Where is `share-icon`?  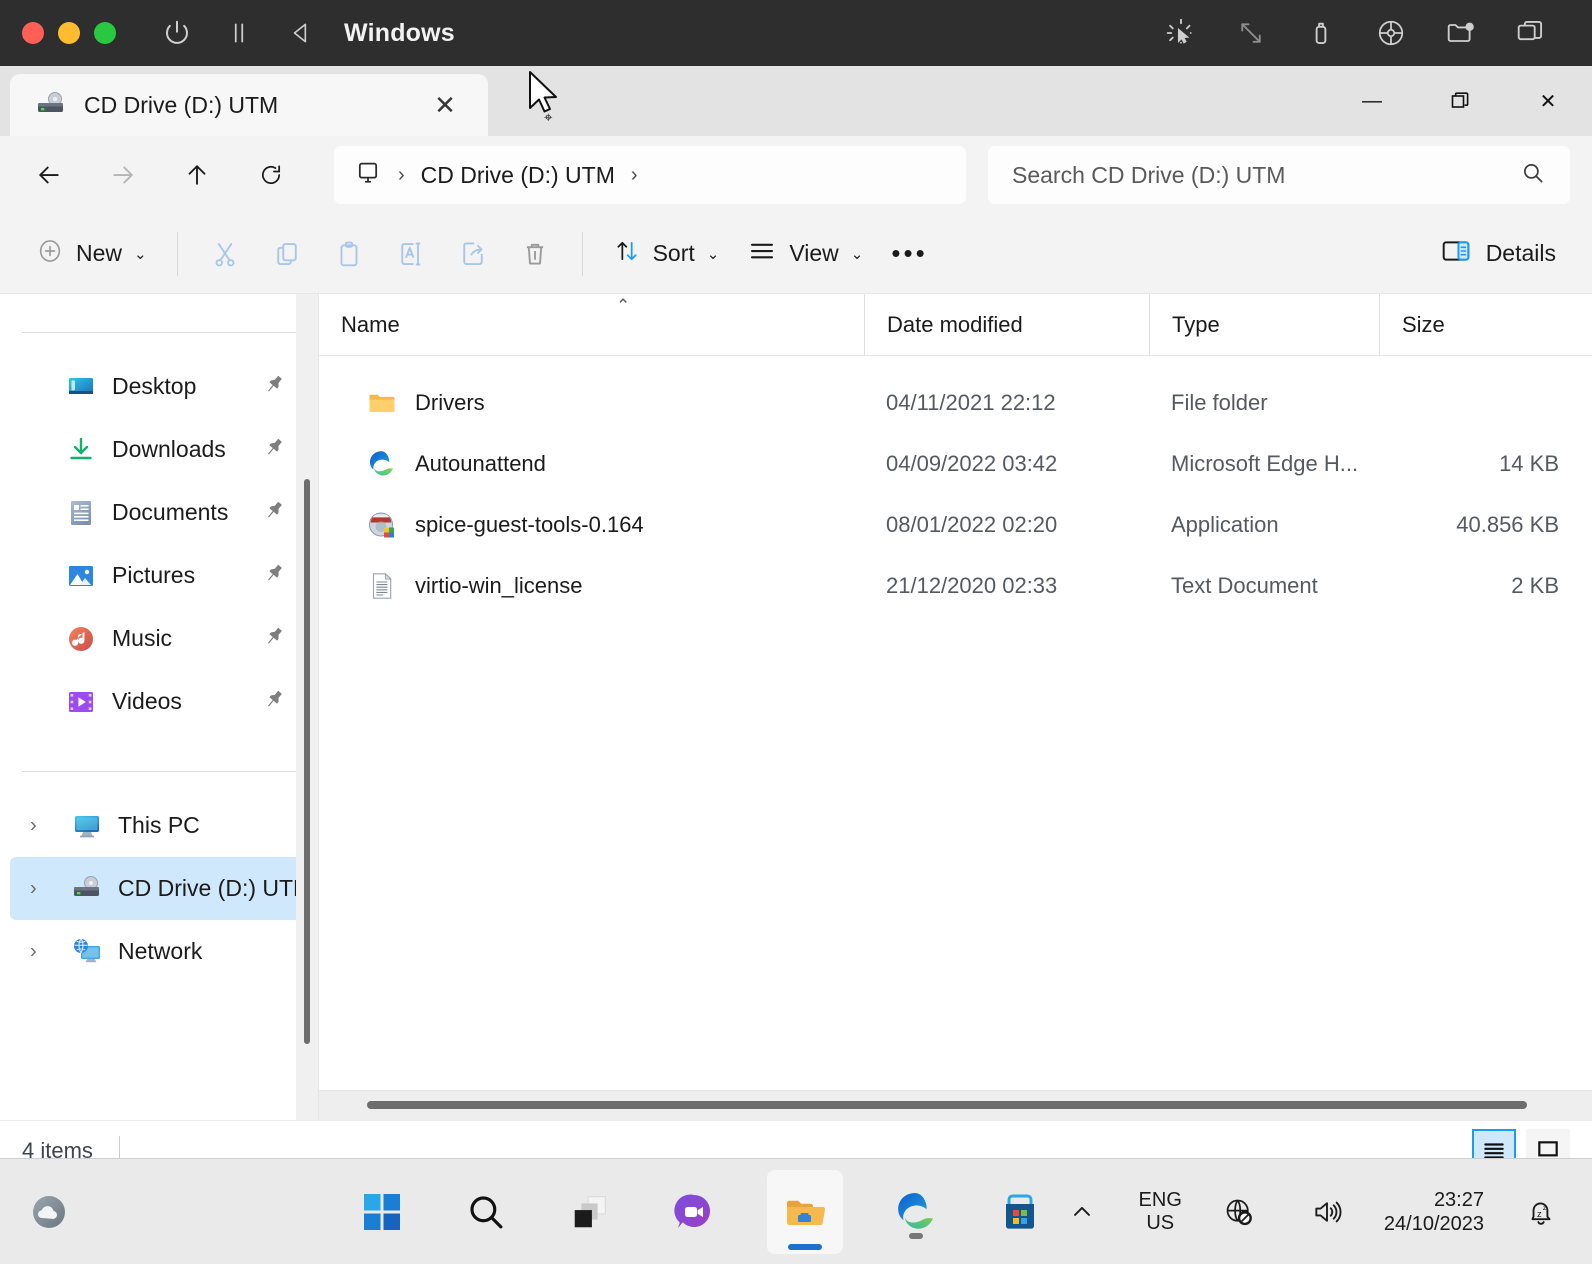
share-icon is located at coordinates (473, 254).